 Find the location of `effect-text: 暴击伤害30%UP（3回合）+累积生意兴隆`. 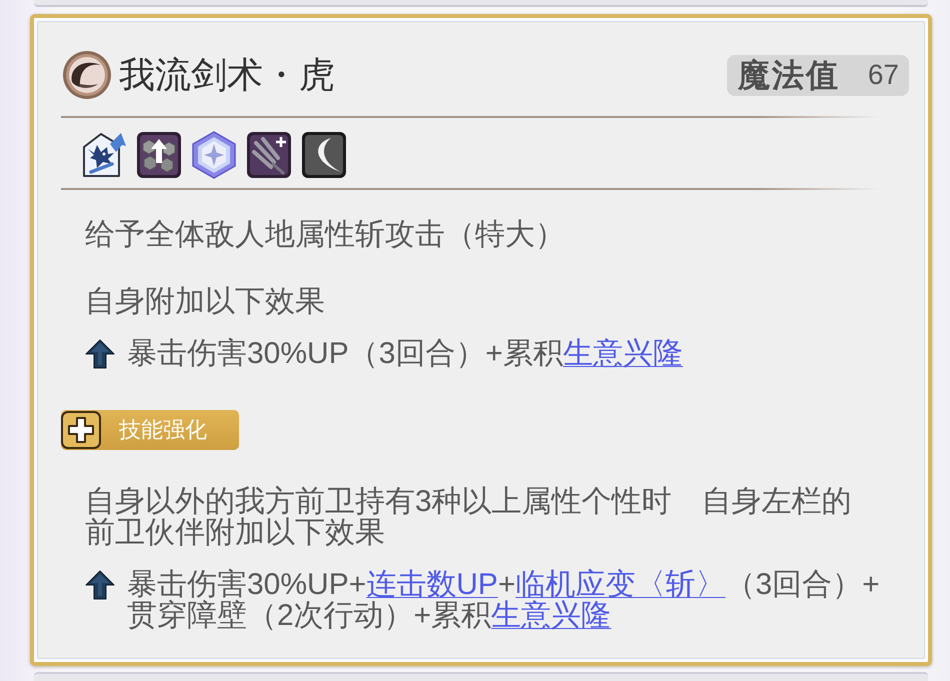

effect-text: 暴击伤害30%UP（3回合）+累积生意兴隆 is located at coordinates (405, 353).